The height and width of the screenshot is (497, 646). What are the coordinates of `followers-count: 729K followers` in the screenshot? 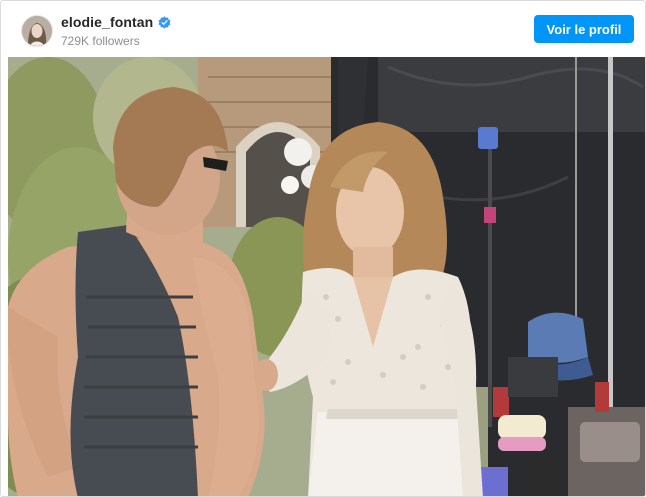 It's located at (100, 41).